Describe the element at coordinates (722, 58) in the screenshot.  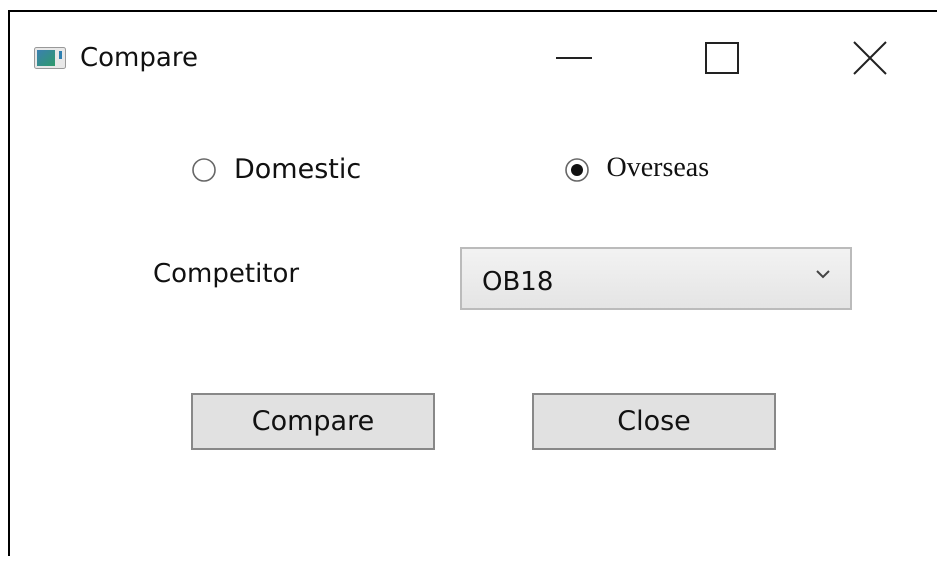
I see `maximize-icon` at that location.